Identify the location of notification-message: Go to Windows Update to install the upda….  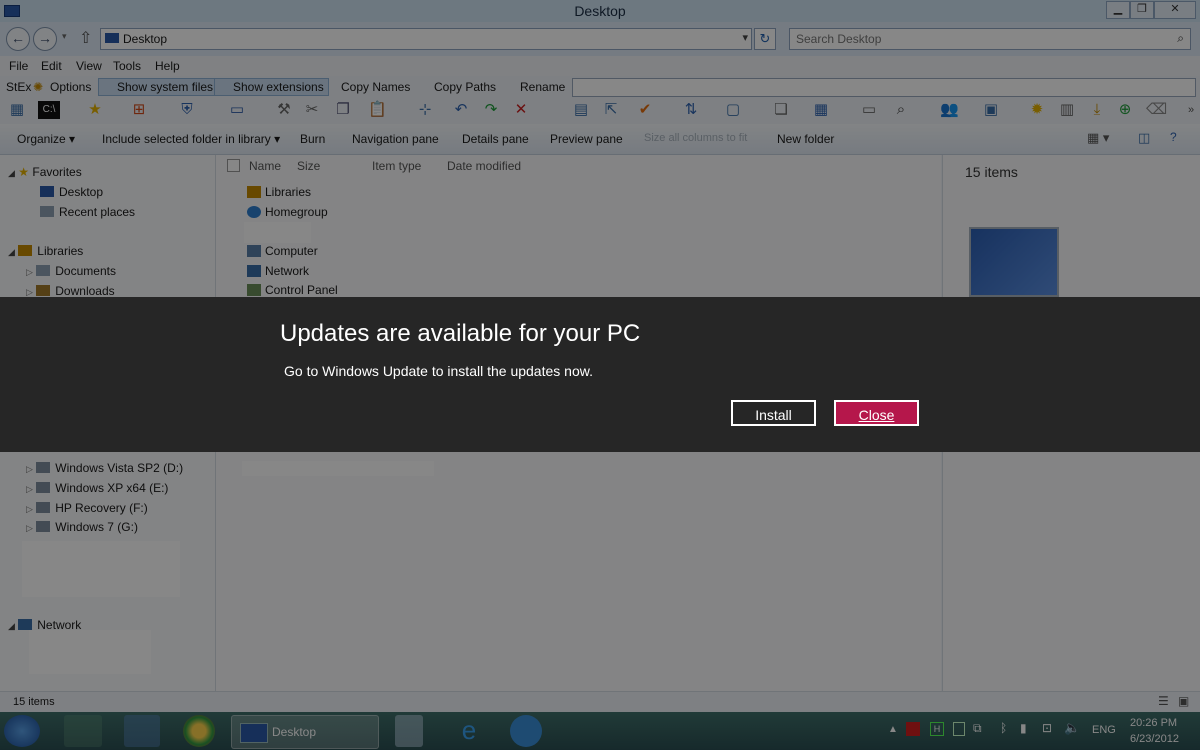
(438, 371).